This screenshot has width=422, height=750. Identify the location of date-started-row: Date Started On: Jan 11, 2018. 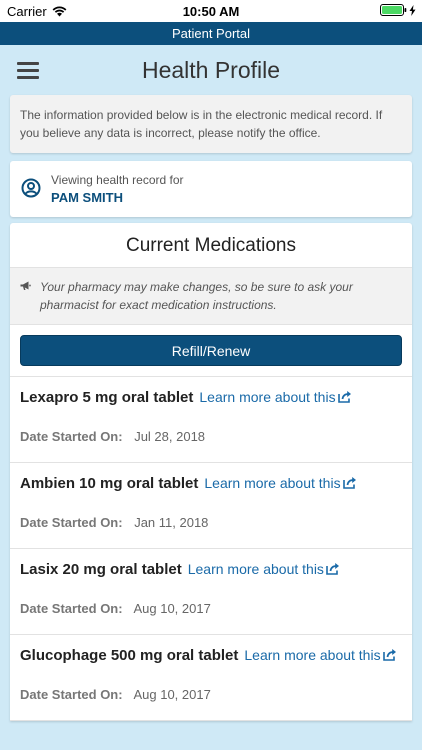
(211, 521).